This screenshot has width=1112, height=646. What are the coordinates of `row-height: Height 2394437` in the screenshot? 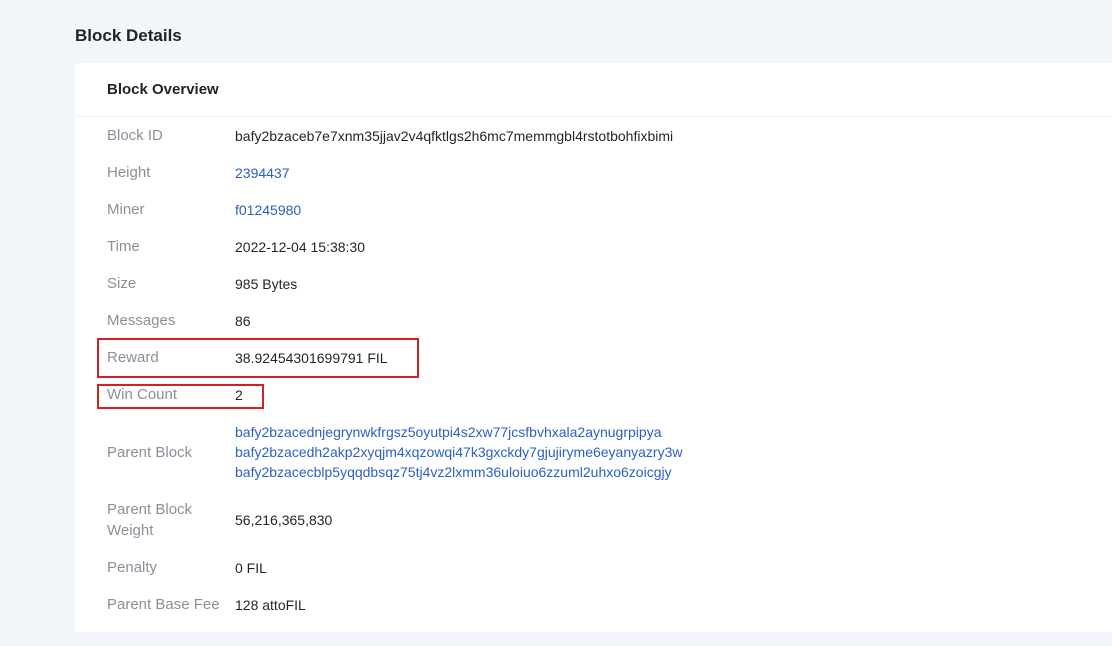 It's located at (593, 172).